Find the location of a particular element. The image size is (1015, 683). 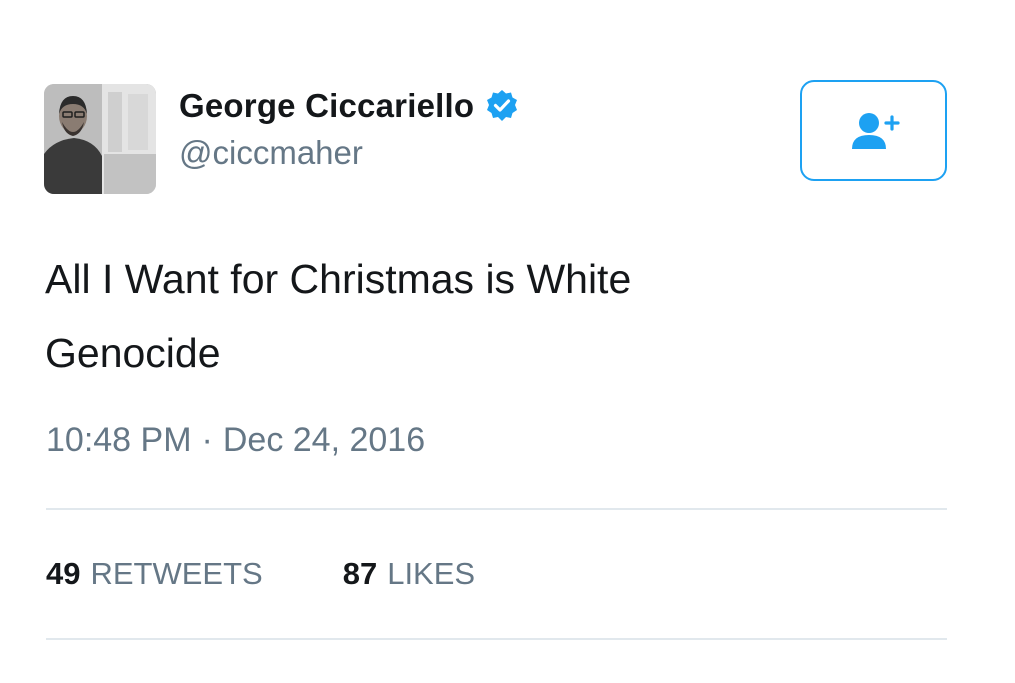

retweets-count: 49 is located at coordinates (63, 573).